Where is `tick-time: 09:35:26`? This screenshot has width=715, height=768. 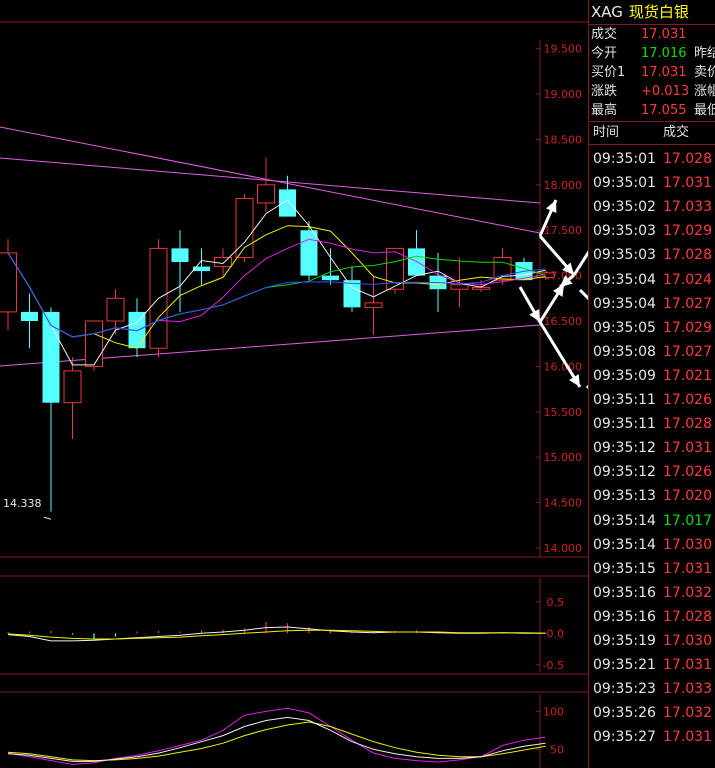
tick-time: 09:35:26 is located at coordinates (624, 713).